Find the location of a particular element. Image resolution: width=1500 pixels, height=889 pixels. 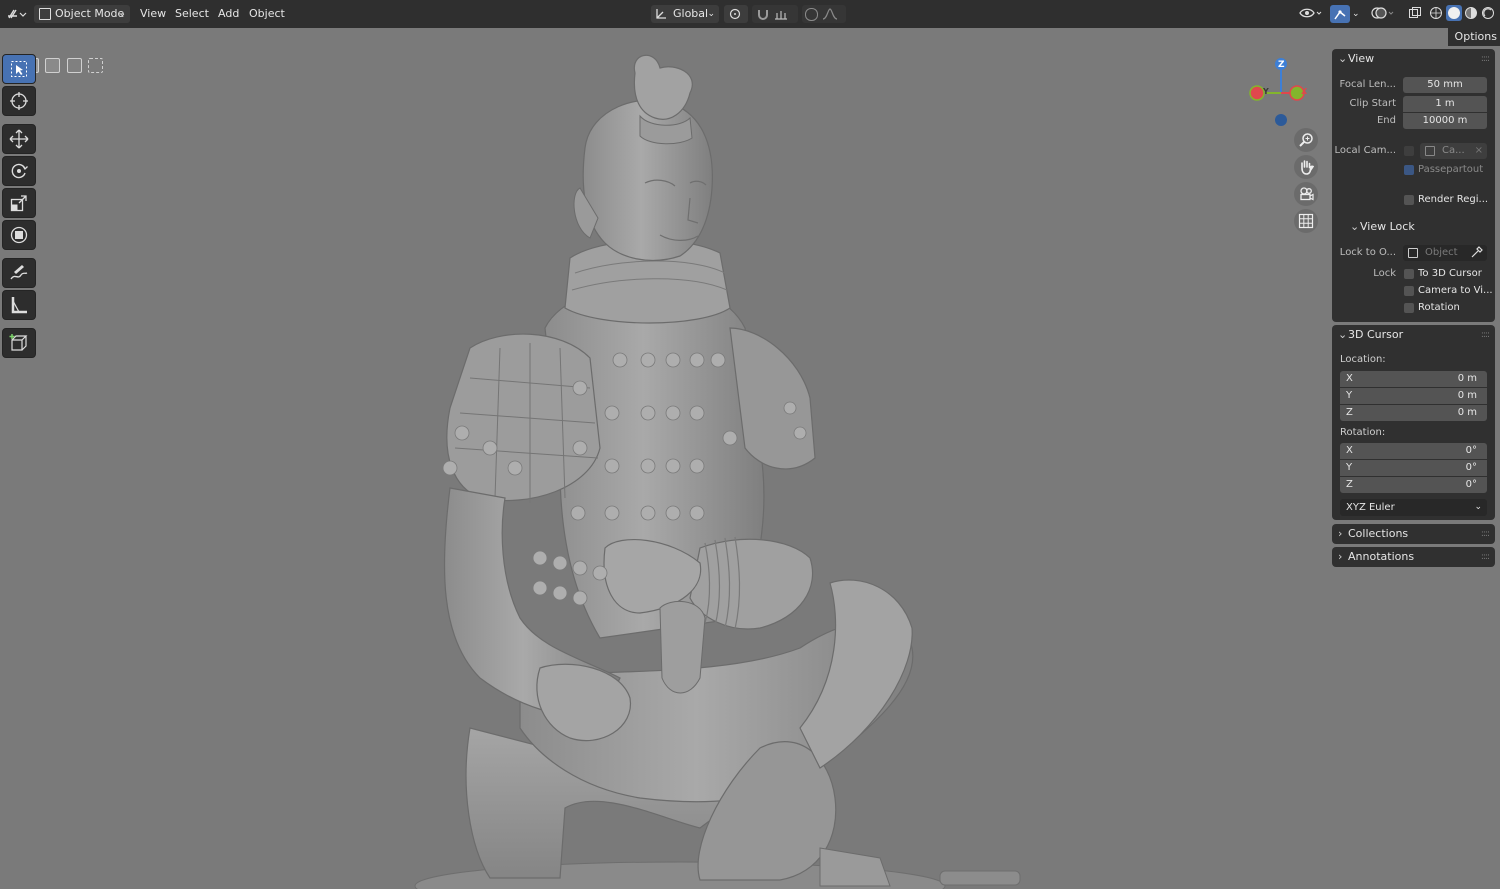

annotations-panel: › Annotations :::: is located at coordinates (1413, 557).